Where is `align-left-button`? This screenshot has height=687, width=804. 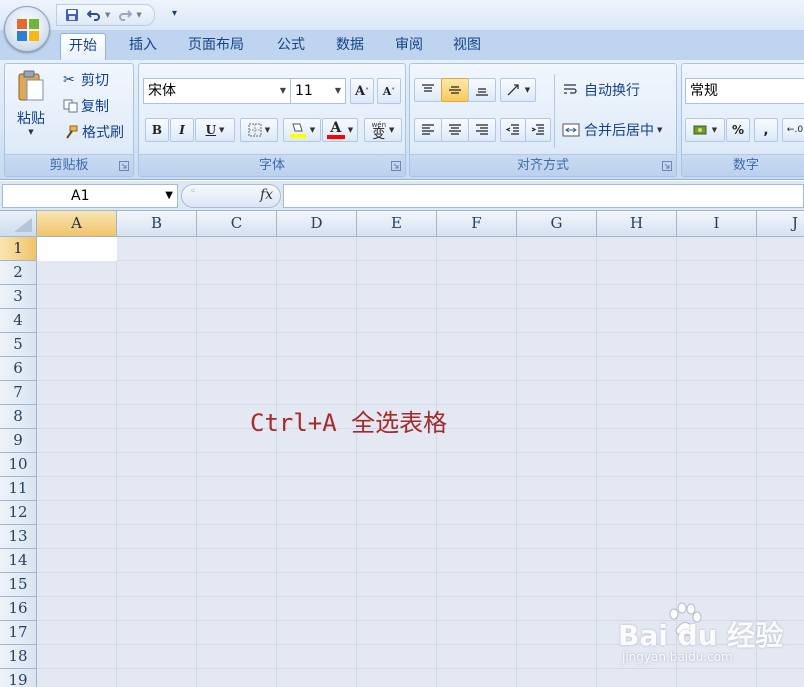 align-left-button is located at coordinates (428, 130).